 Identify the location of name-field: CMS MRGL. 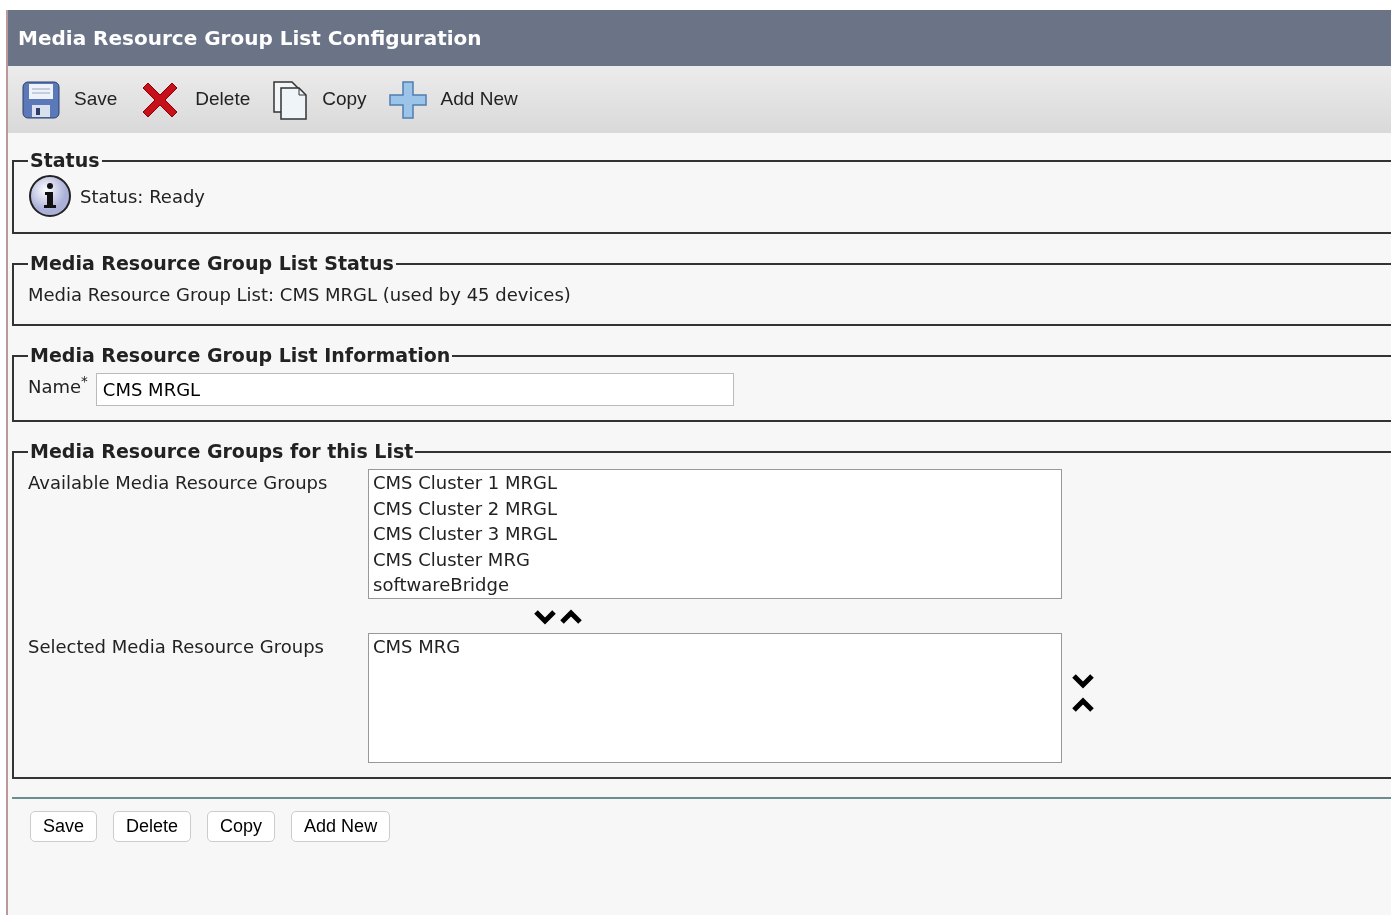
(414, 389).